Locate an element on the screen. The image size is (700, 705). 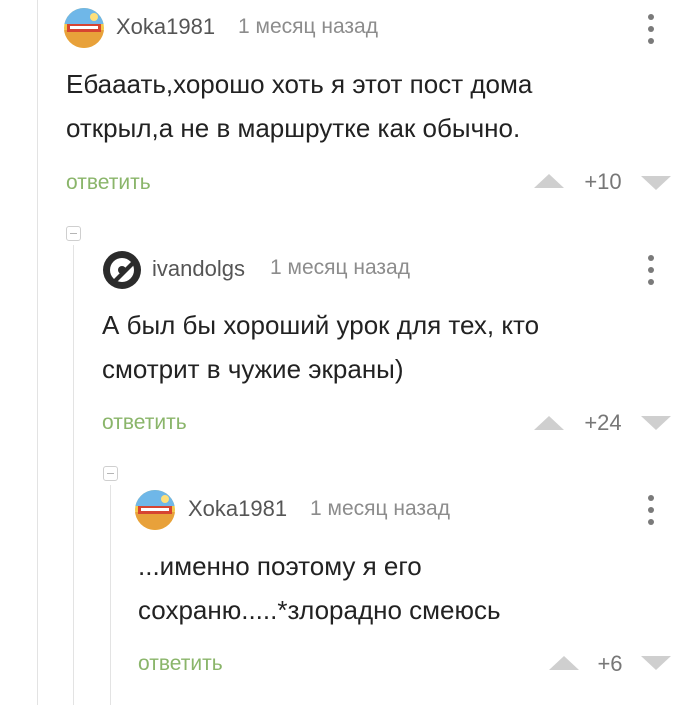
comment-text-line: открыл,а не в маршрутке как обычно. is located at coordinates (293, 128).